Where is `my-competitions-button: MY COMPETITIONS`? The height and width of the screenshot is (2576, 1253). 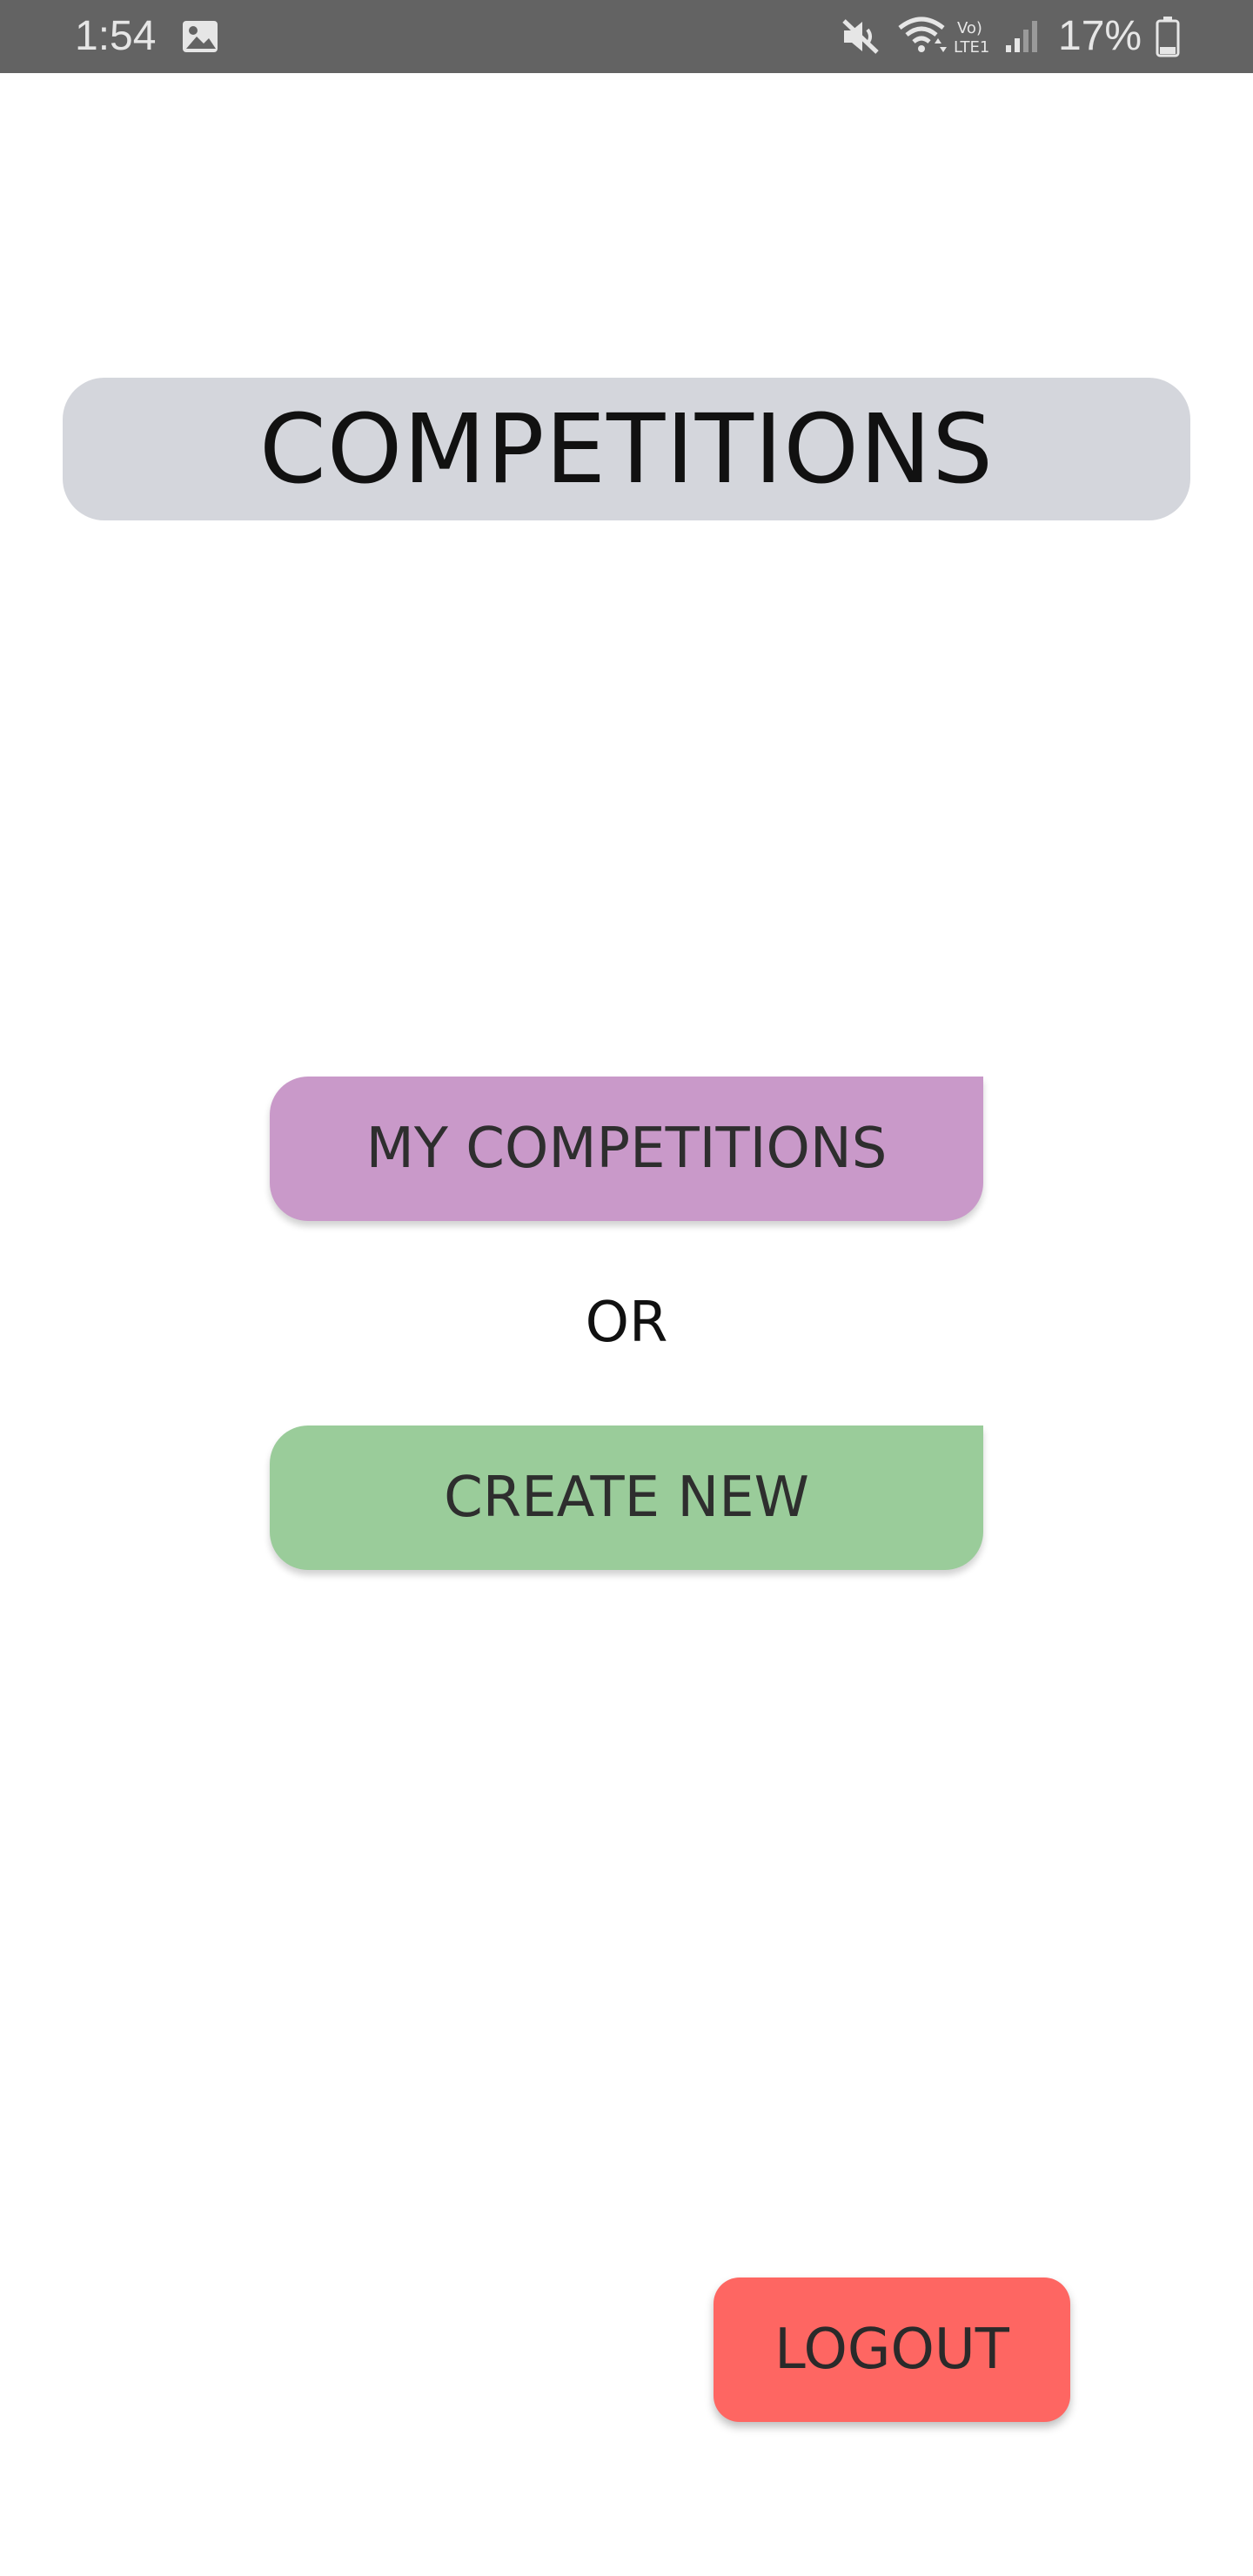 my-competitions-button: MY COMPETITIONS is located at coordinates (626, 1149).